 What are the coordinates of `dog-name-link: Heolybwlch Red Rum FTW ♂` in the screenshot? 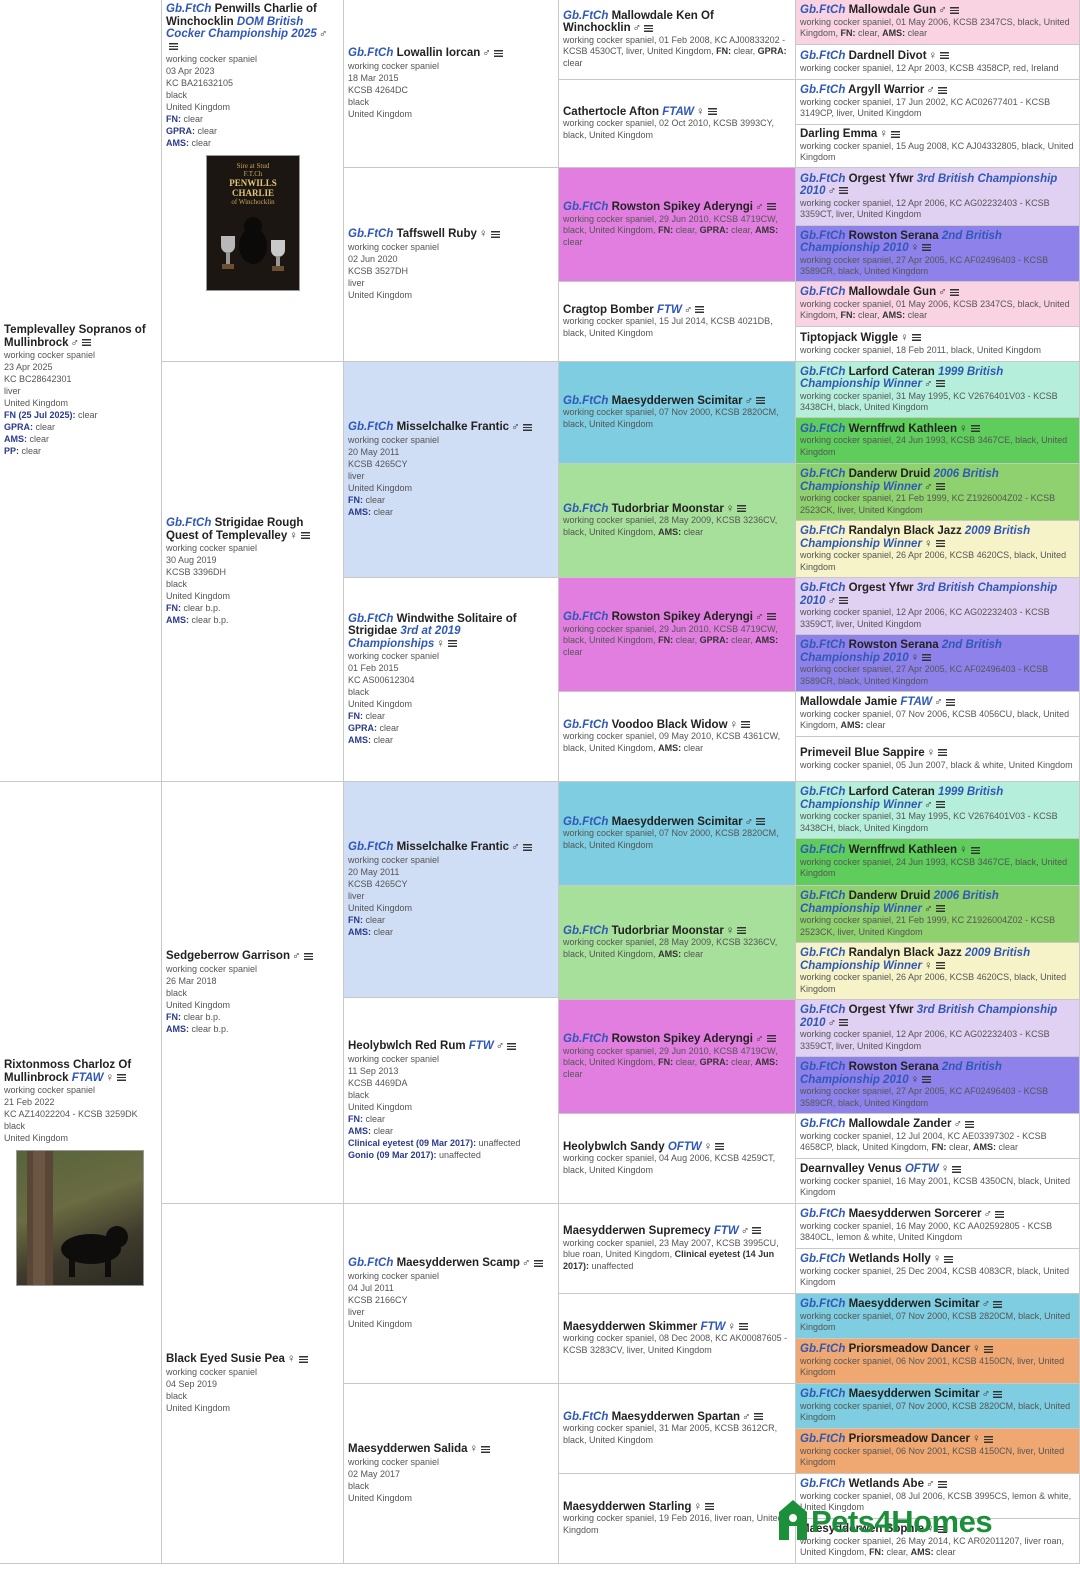 It's located at (451, 1046).